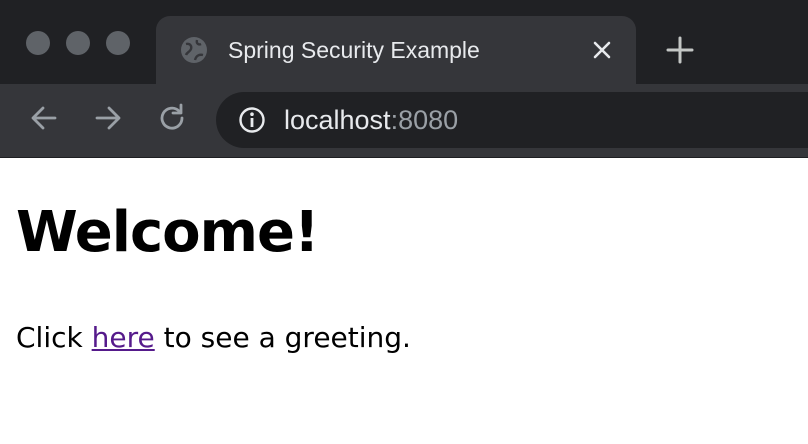 This screenshot has height=444, width=808. I want to click on info-icon, so click(252, 120).